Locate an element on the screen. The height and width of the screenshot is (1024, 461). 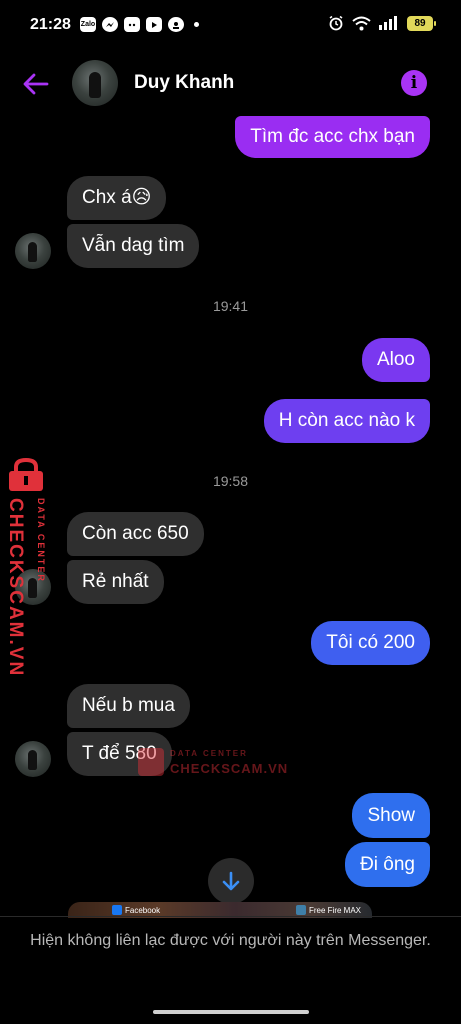
watermark-horizontal: DATA CENTER CHECKSCAM.VN is located at coordinates (213, 762).